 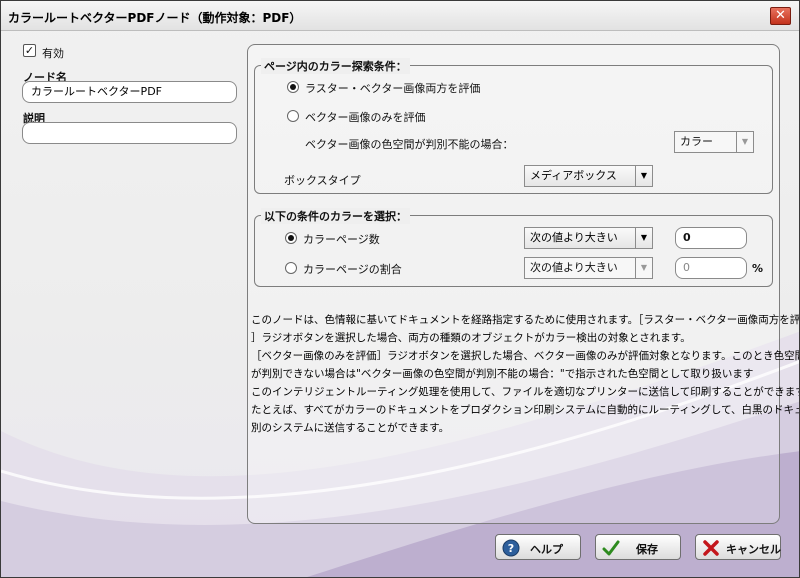 What do you see at coordinates (129, 133) in the screenshot?
I see `description-input` at bounding box center [129, 133].